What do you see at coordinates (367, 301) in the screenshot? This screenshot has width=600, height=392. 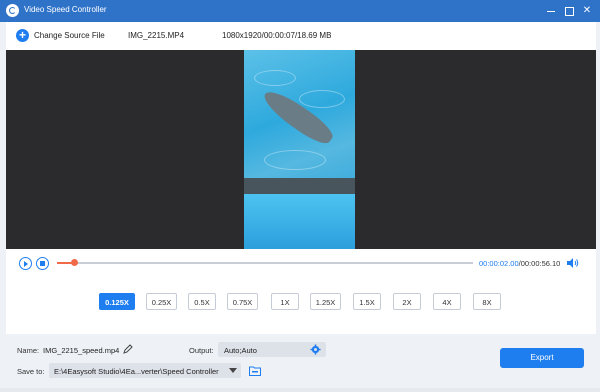 I see `speed-15x-button: 1.5X` at bounding box center [367, 301].